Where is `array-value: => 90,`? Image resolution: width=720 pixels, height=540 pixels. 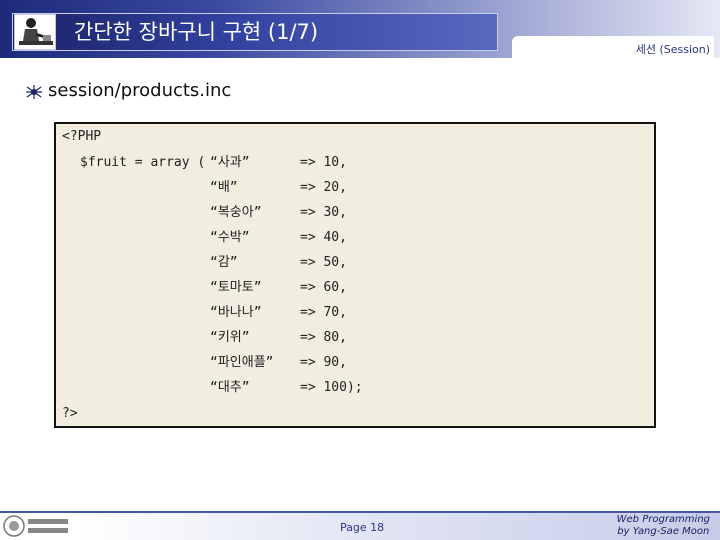
array-value: => 90, is located at coordinates (323, 362).